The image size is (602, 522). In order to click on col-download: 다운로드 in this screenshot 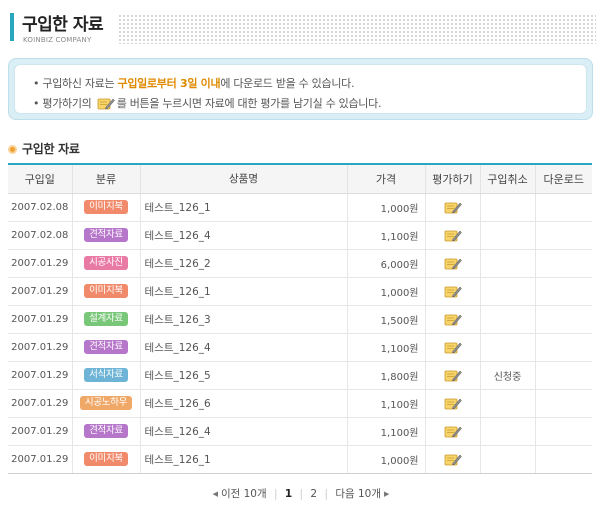, I will do `click(563, 179)`.